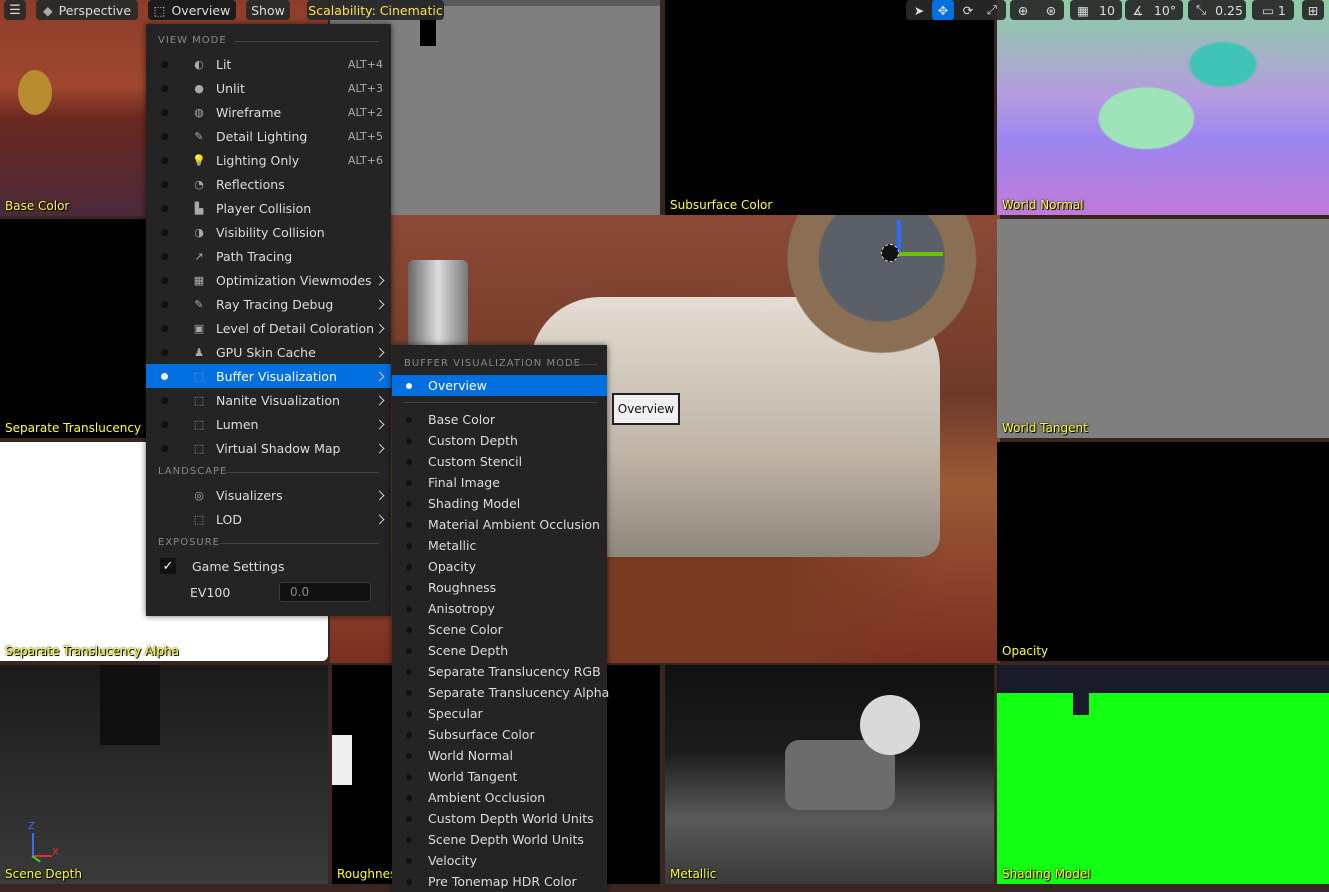  Describe the element at coordinates (199, 136) in the screenshot. I see `detail-lighting-icon: ✎` at that location.